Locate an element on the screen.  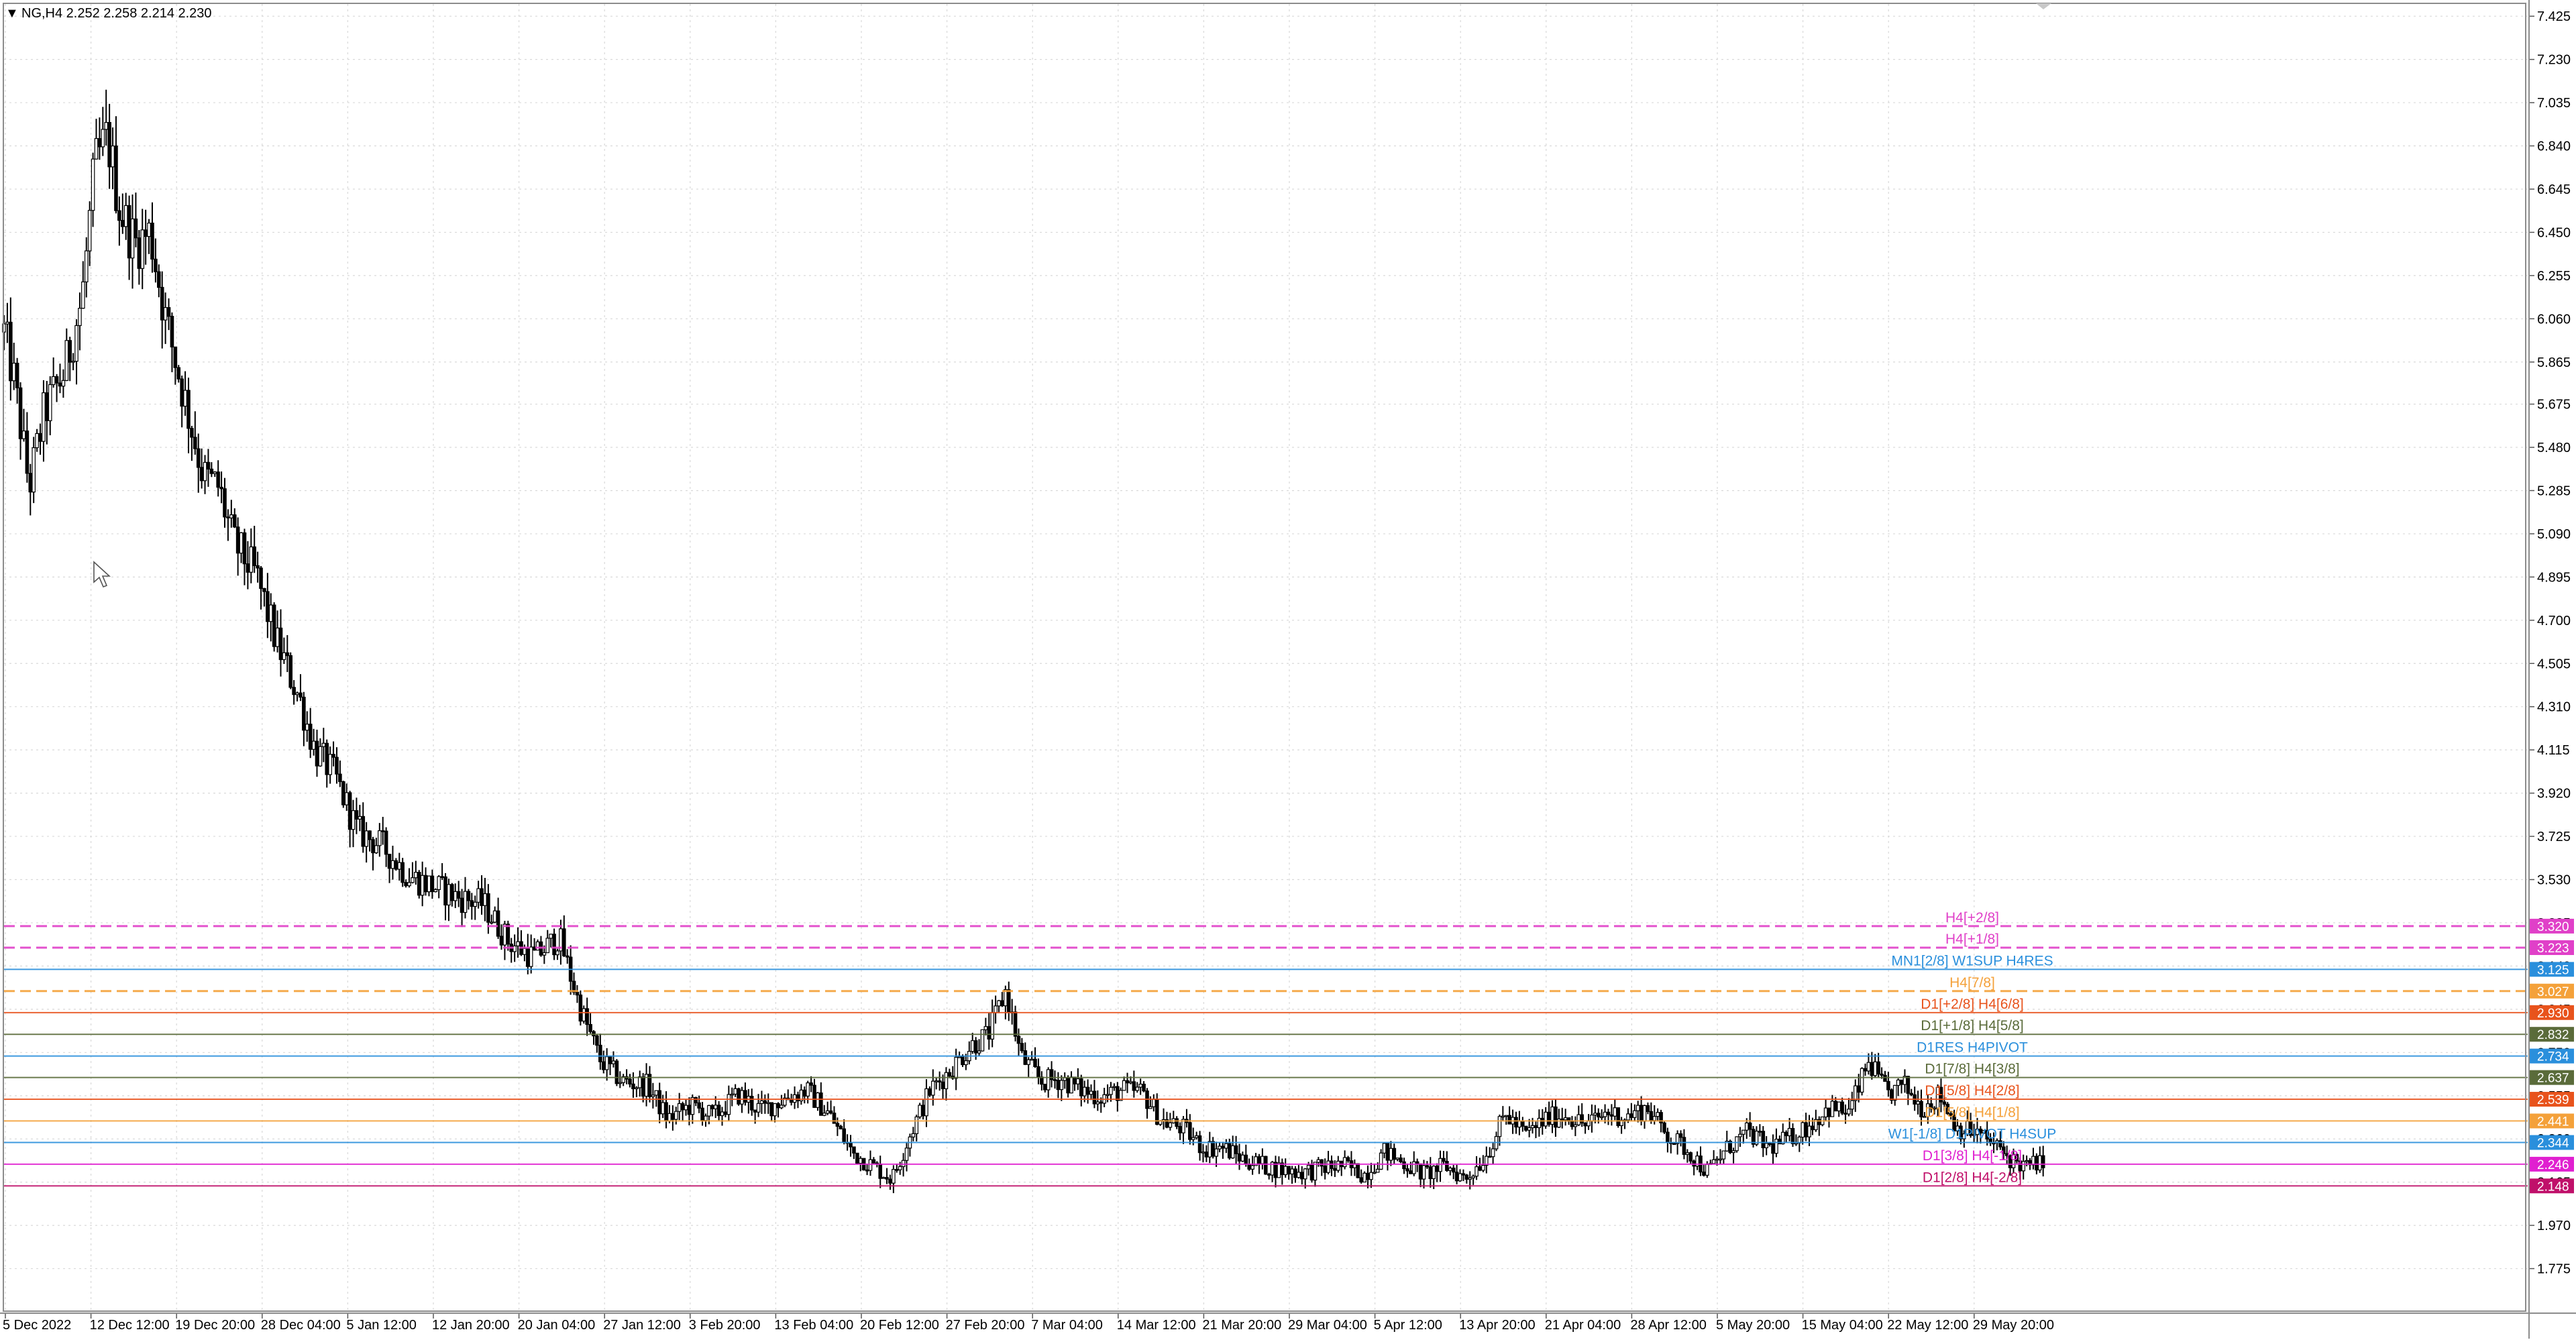
price-tick-label: 6.060 is located at coordinates (2554, 319).